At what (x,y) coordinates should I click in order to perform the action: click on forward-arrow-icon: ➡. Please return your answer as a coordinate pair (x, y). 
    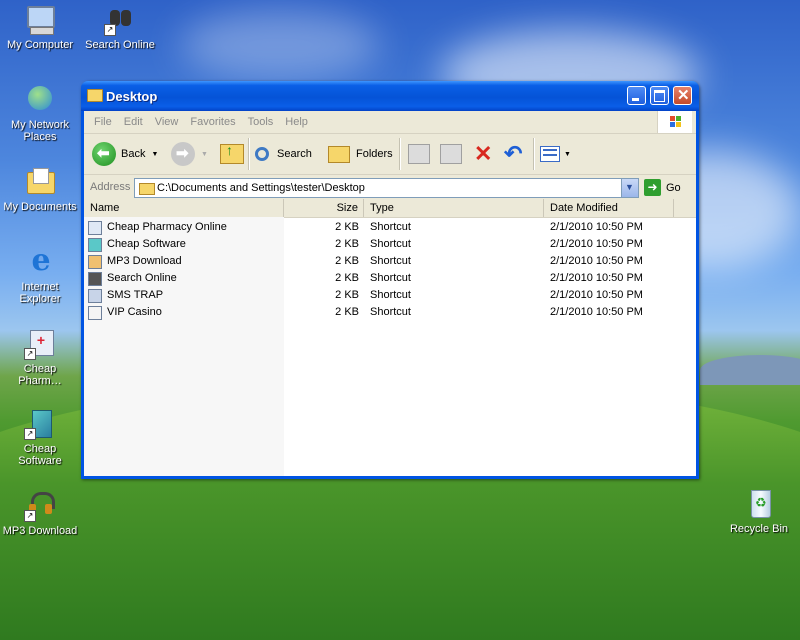
    Looking at the image, I should click on (183, 154).